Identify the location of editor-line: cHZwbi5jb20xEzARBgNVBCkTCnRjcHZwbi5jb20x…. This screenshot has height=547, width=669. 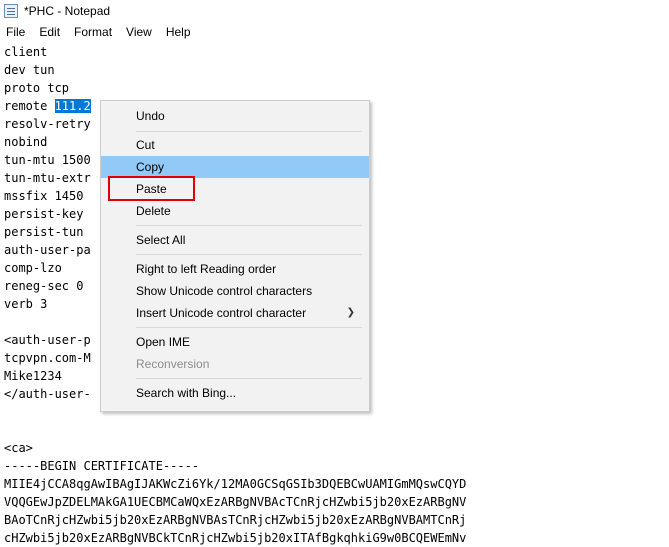
(235, 538).